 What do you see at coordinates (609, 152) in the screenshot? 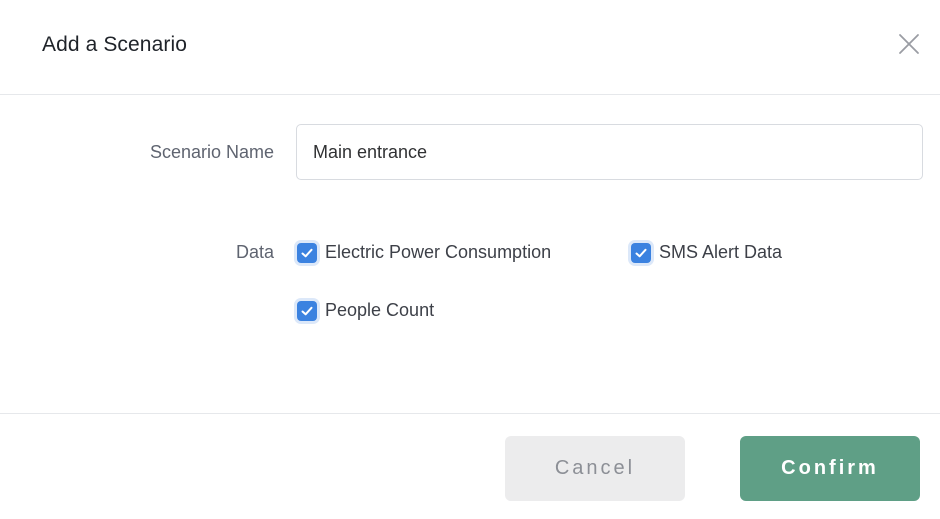
I see `scenario-name-input` at bounding box center [609, 152].